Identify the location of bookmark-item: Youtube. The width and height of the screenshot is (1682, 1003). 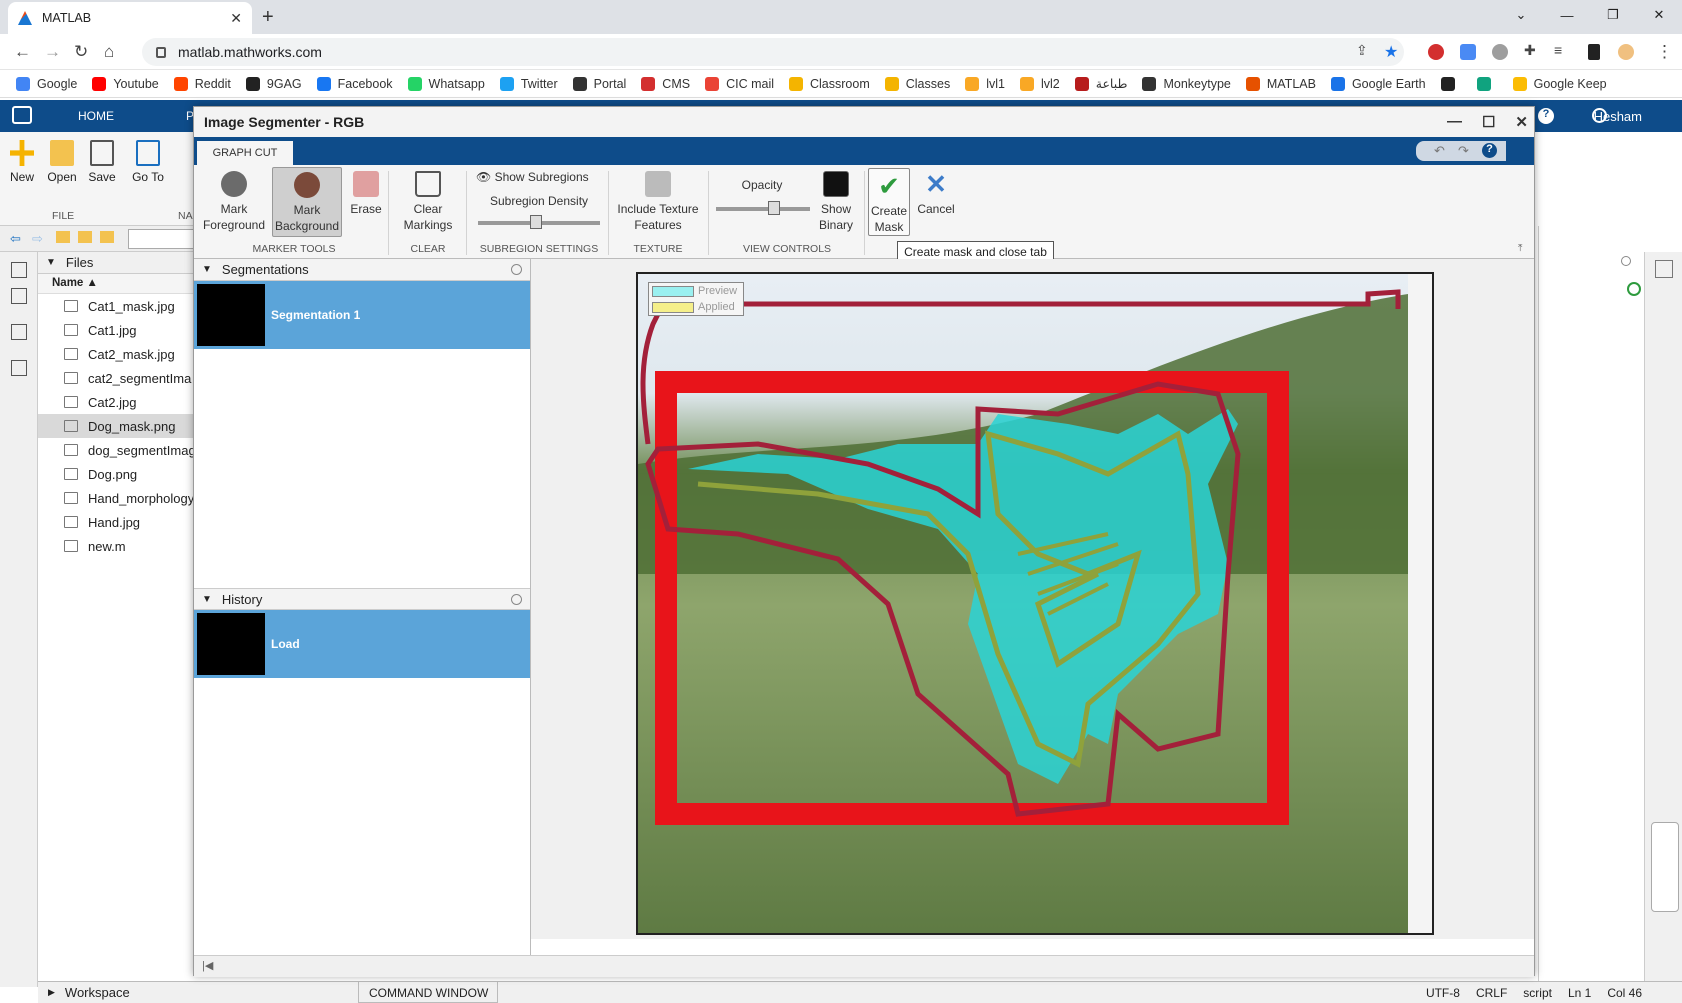
(125, 83).